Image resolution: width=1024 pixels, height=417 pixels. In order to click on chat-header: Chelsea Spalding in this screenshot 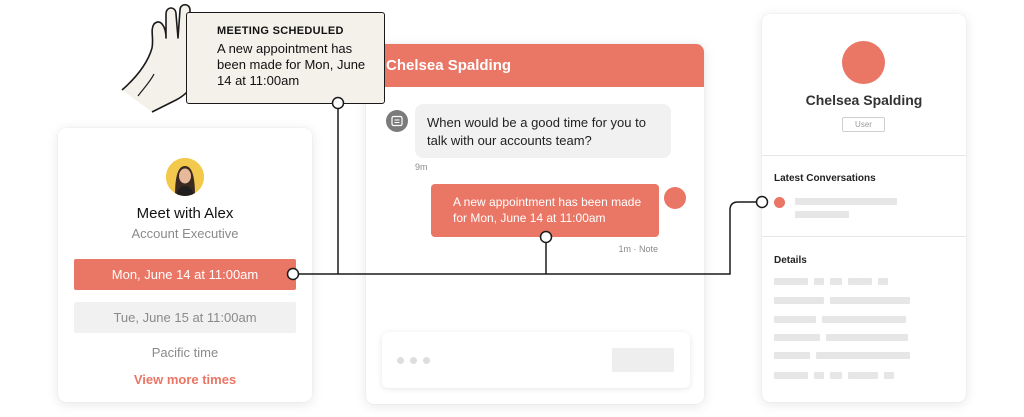, I will do `click(535, 65)`.